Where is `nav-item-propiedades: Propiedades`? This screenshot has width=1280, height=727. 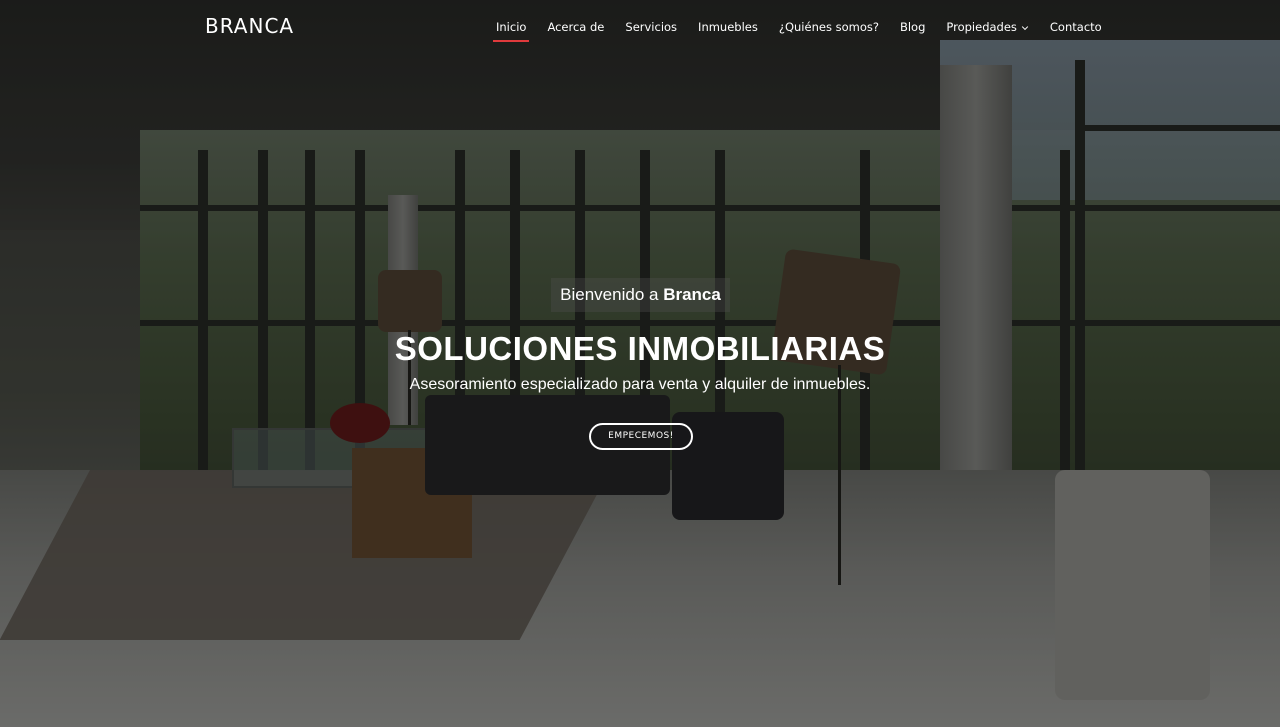
nav-item-propiedades: Propiedades is located at coordinates (987, 31).